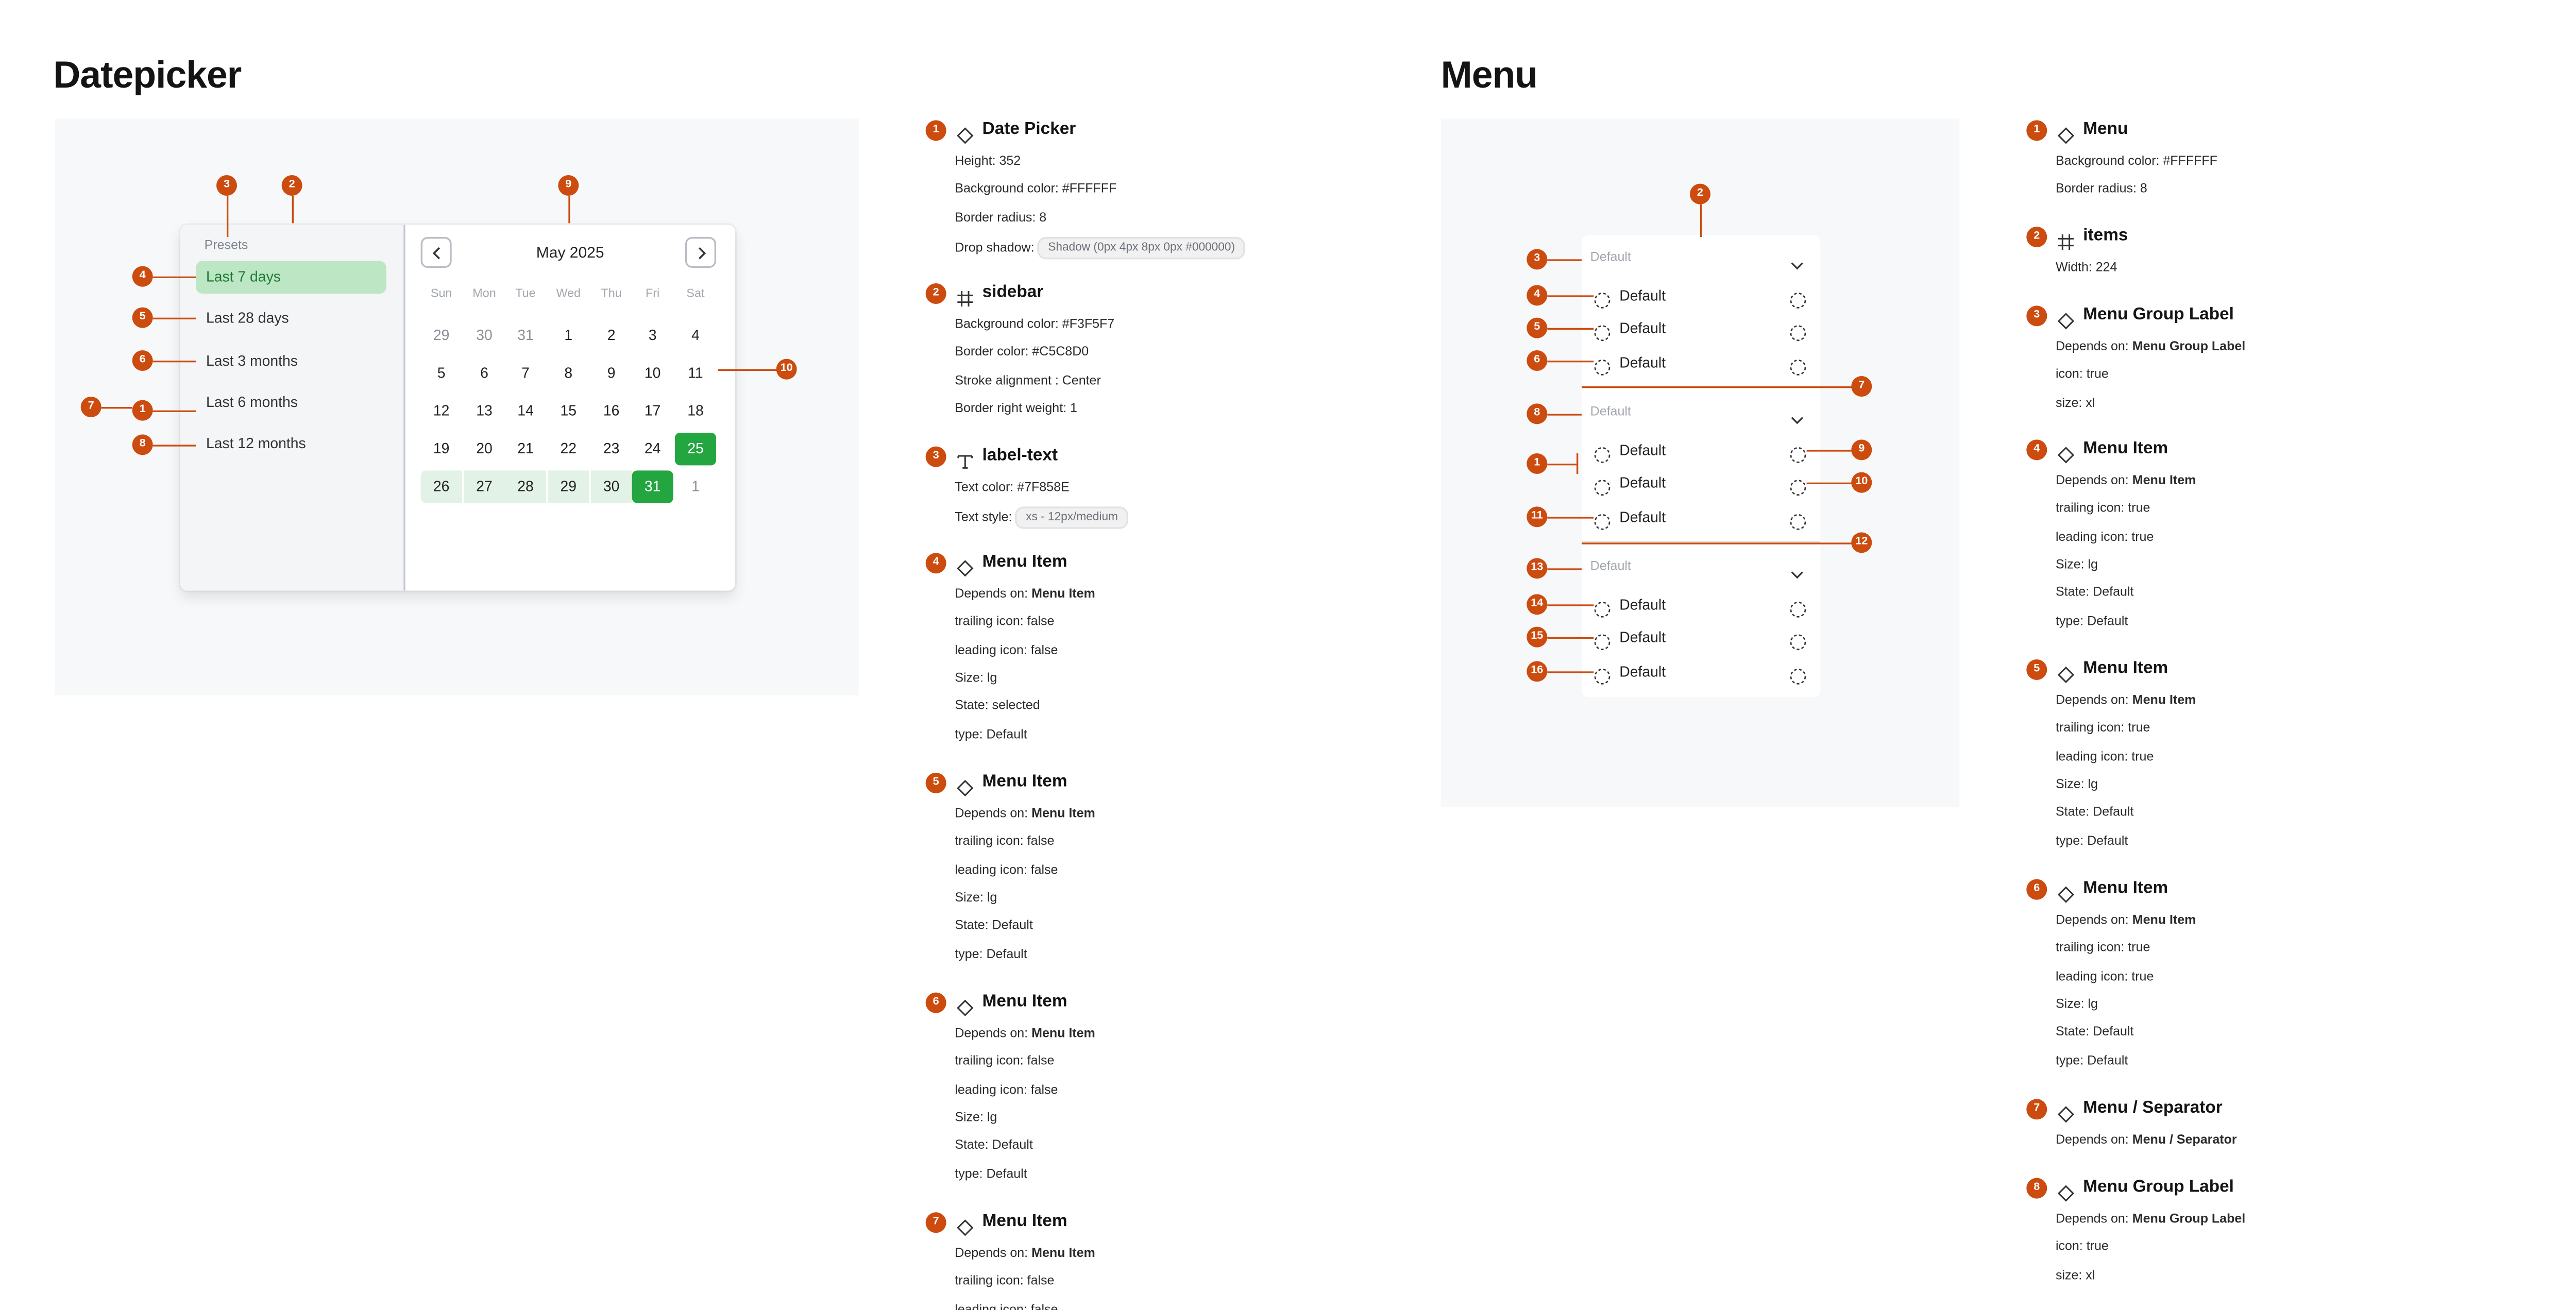  I want to click on day-cell: 2, so click(611, 335).